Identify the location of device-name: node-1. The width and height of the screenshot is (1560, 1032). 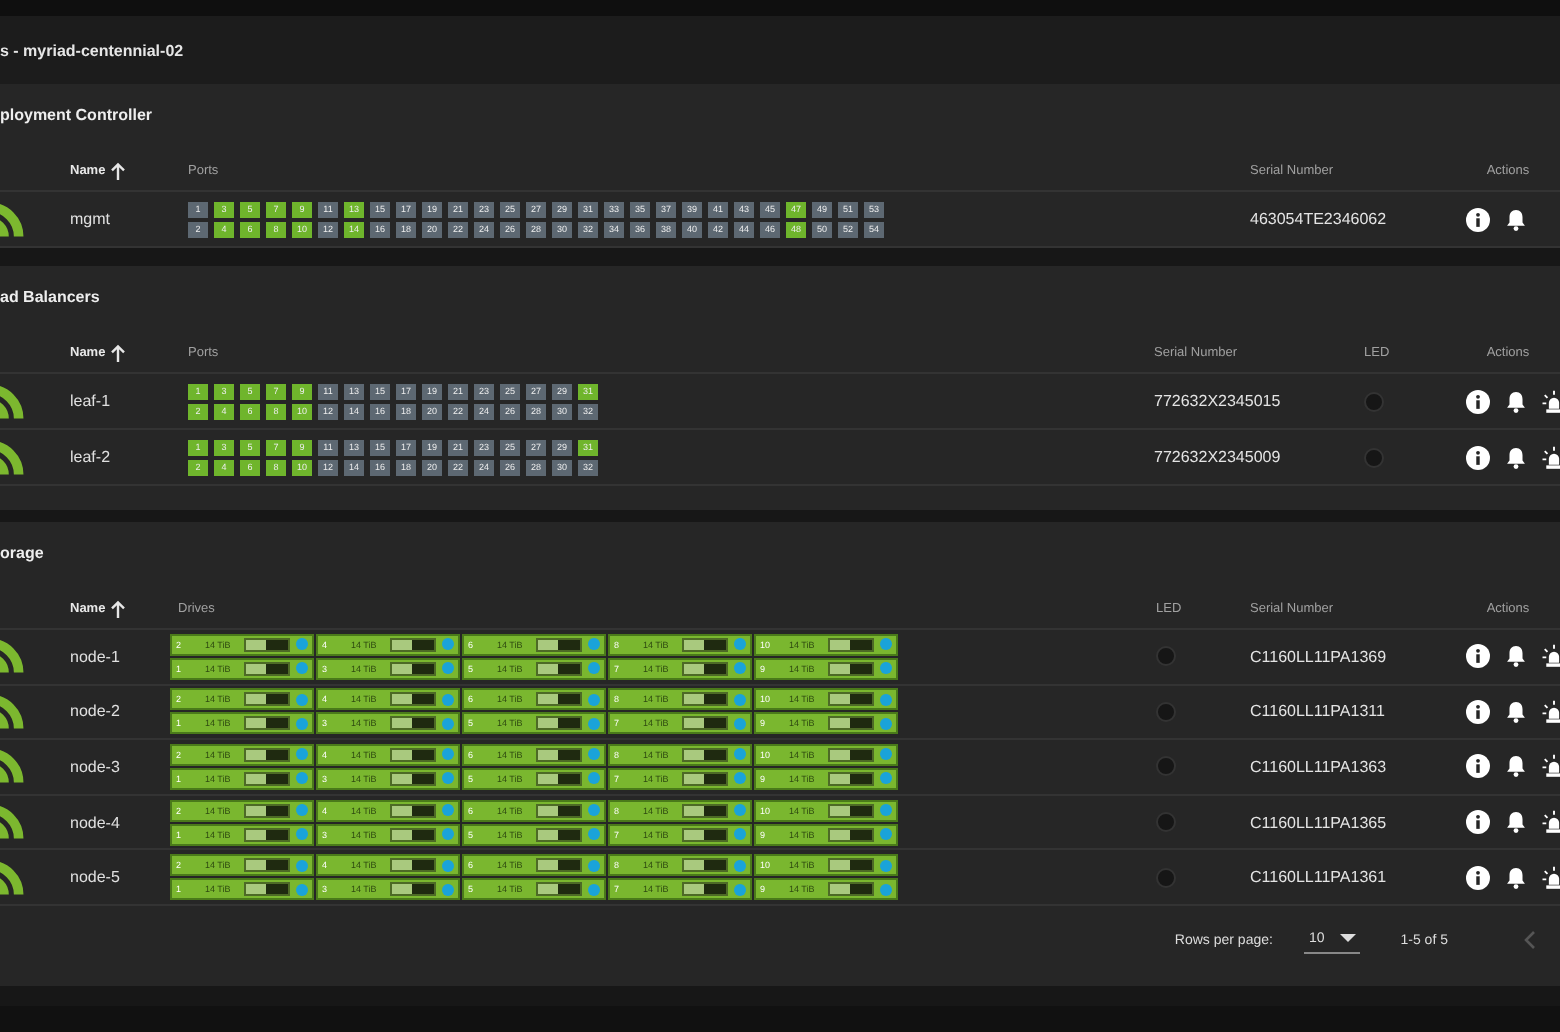
(95, 656).